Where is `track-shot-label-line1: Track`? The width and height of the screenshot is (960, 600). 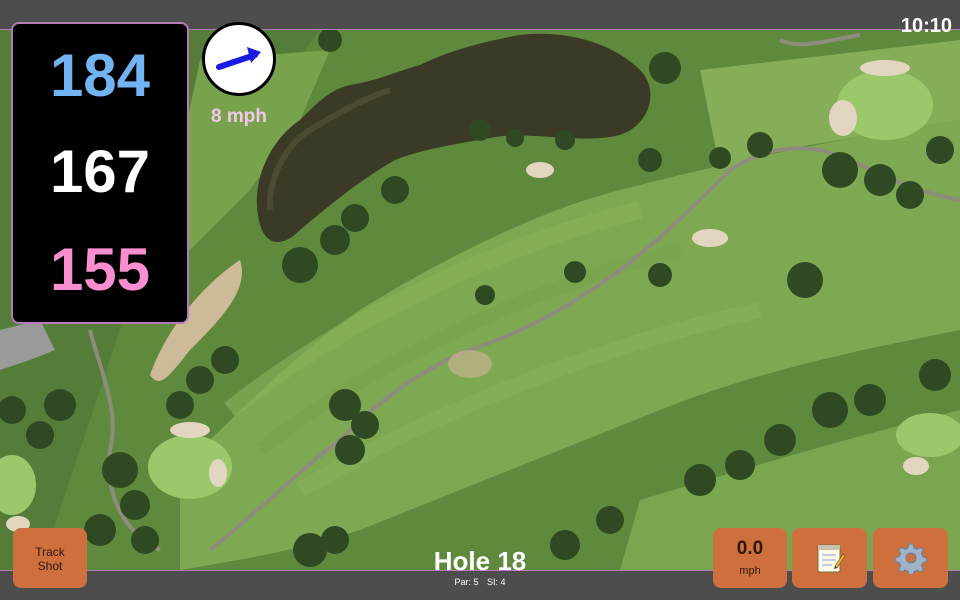 track-shot-label-line1: Track is located at coordinates (50, 552).